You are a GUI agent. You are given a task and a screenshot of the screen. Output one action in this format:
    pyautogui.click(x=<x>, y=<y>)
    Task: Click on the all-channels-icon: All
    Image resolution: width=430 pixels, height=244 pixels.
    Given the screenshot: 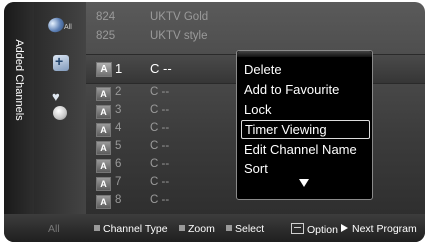 What is the action you would take?
    pyautogui.click(x=60, y=26)
    